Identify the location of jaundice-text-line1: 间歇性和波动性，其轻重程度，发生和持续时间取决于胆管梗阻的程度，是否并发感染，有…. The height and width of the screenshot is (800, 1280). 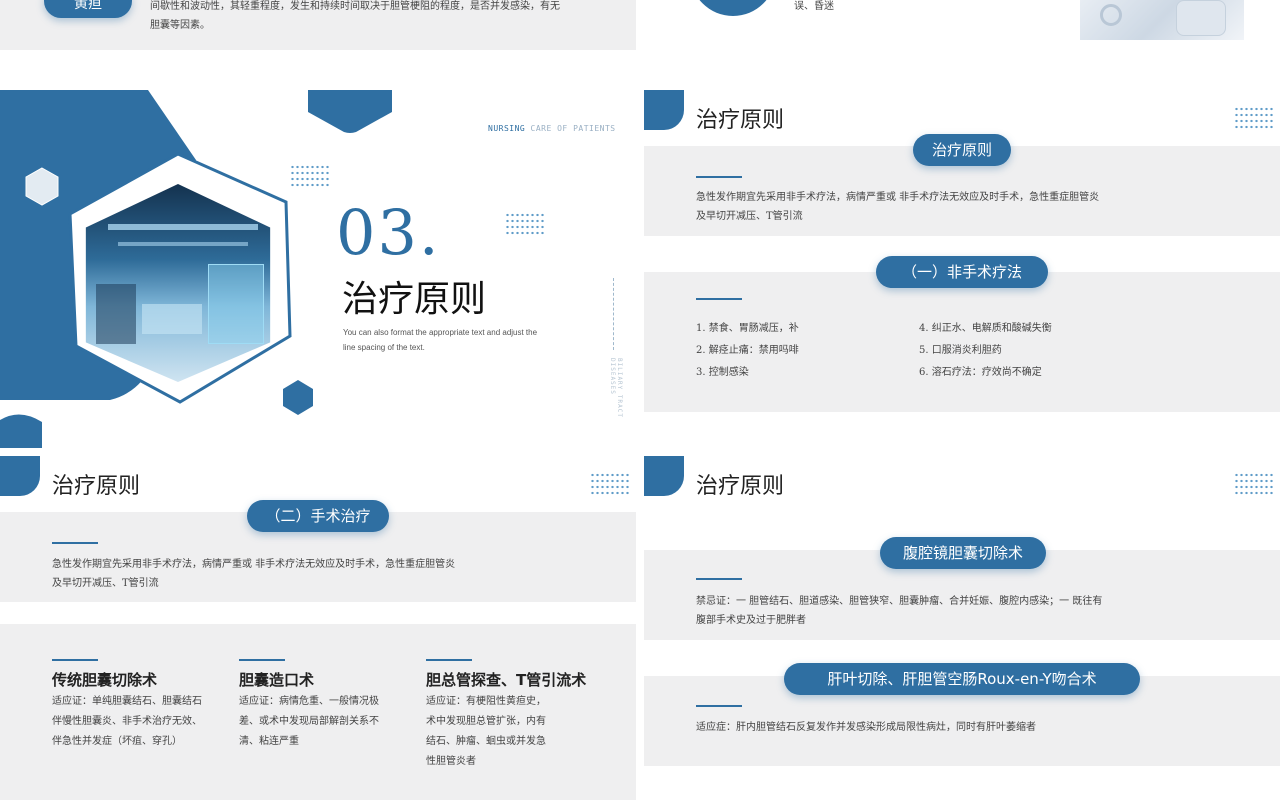
(355, 6).